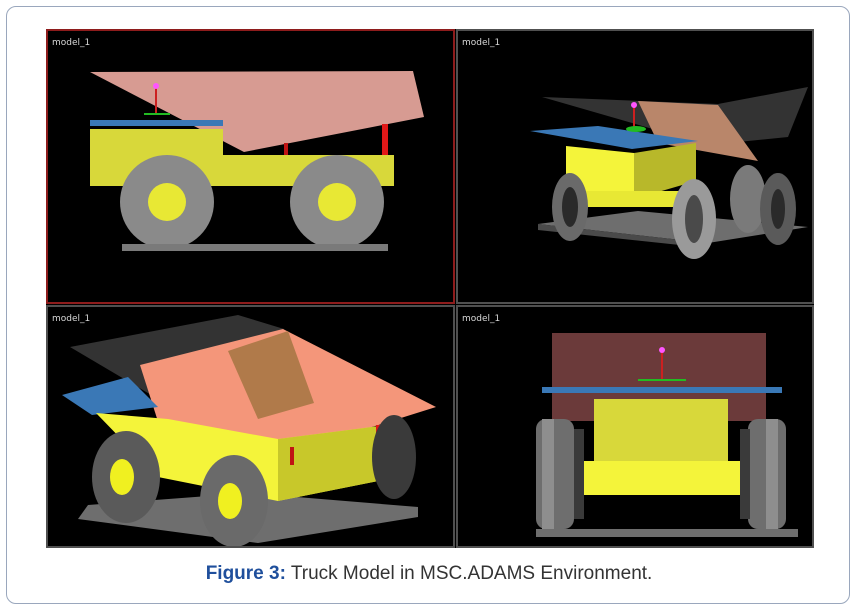 Image resolution: width=858 pixels, height=612 pixels. Describe the element at coordinates (669, 173) in the screenshot. I see `truck-iso-view-a-graphic` at that location.